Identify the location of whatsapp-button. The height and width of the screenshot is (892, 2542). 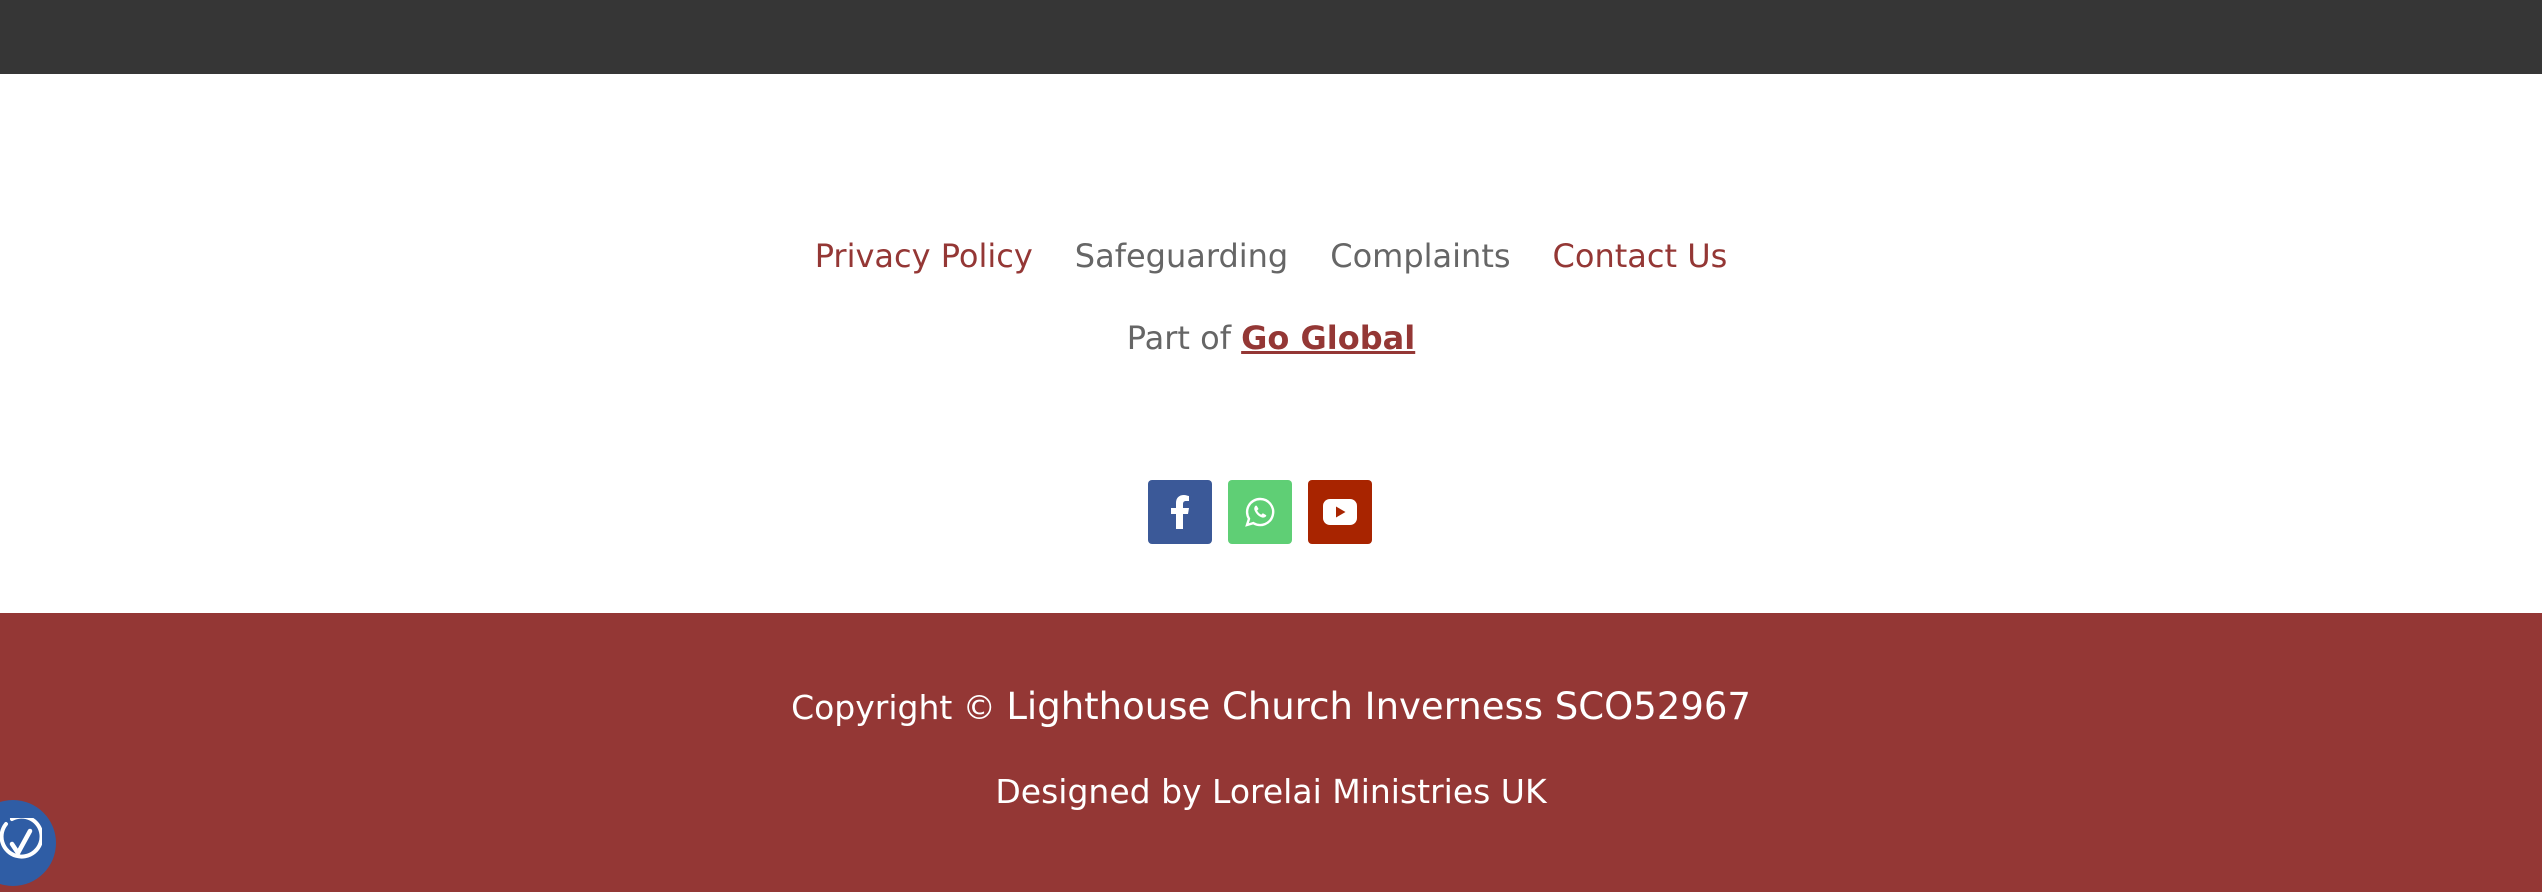
(1260, 512).